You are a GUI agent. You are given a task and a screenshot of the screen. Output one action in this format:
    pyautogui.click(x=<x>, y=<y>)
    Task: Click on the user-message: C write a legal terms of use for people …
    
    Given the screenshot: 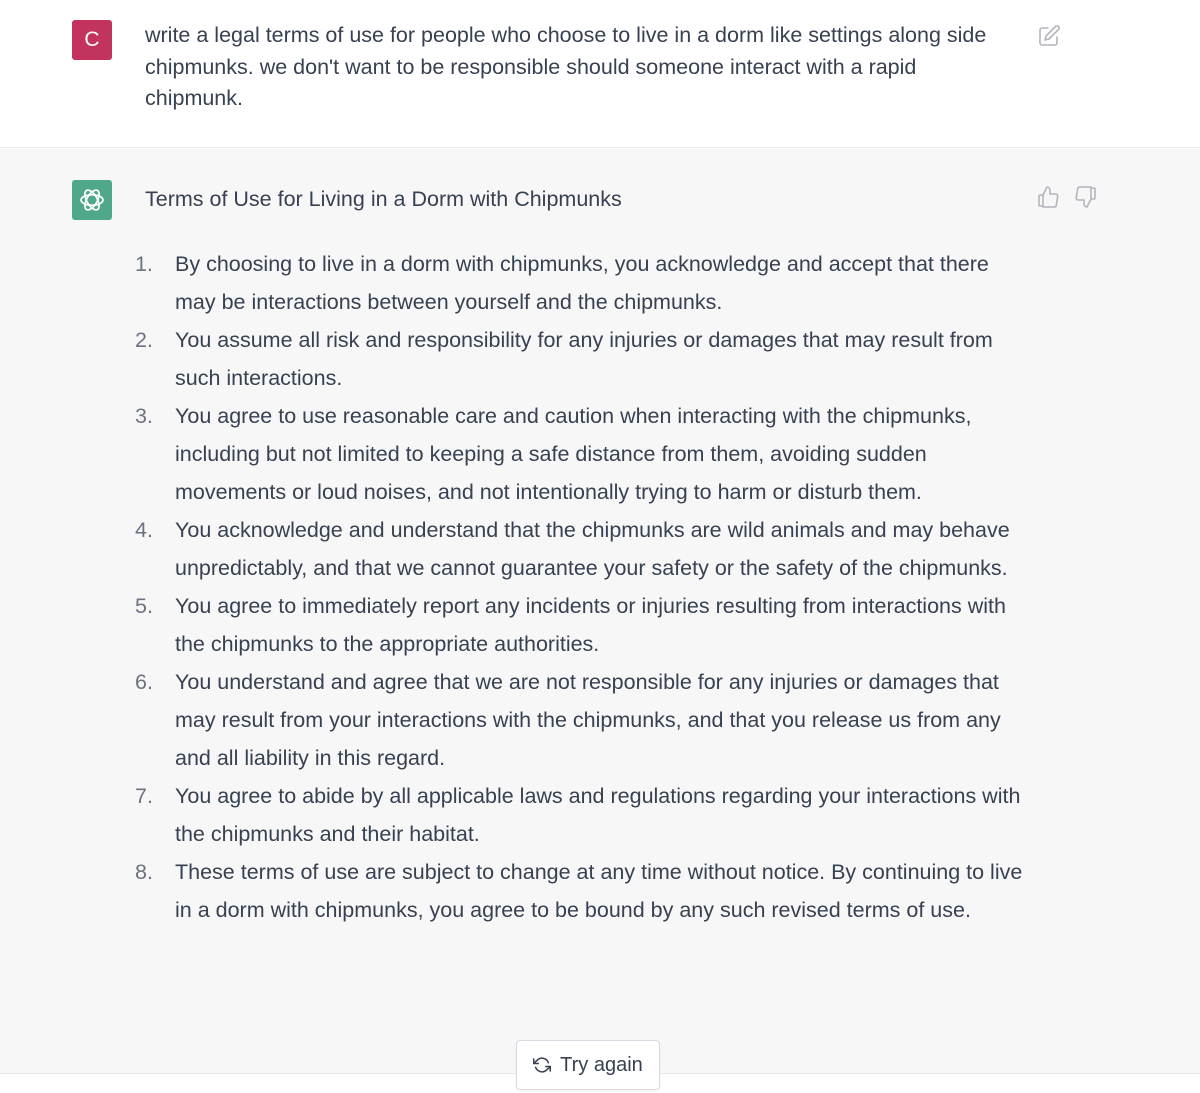 What is the action you would take?
    pyautogui.click(x=600, y=74)
    